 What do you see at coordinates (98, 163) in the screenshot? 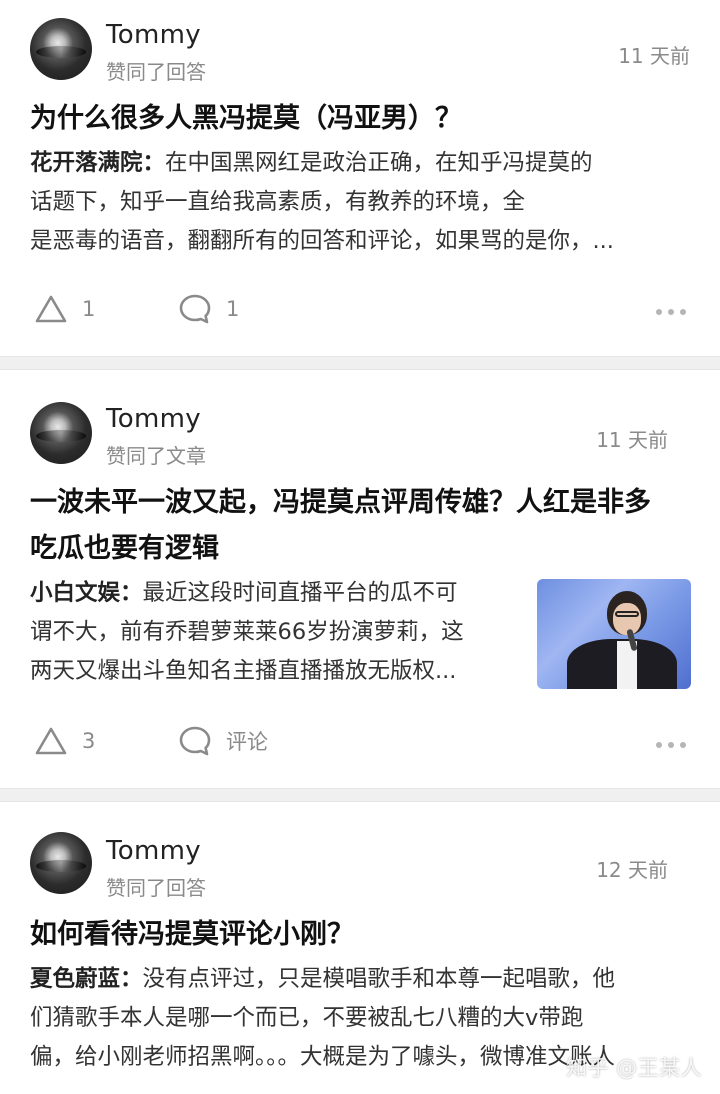
I see `excerpt-author: 花开落满院：` at bounding box center [98, 163].